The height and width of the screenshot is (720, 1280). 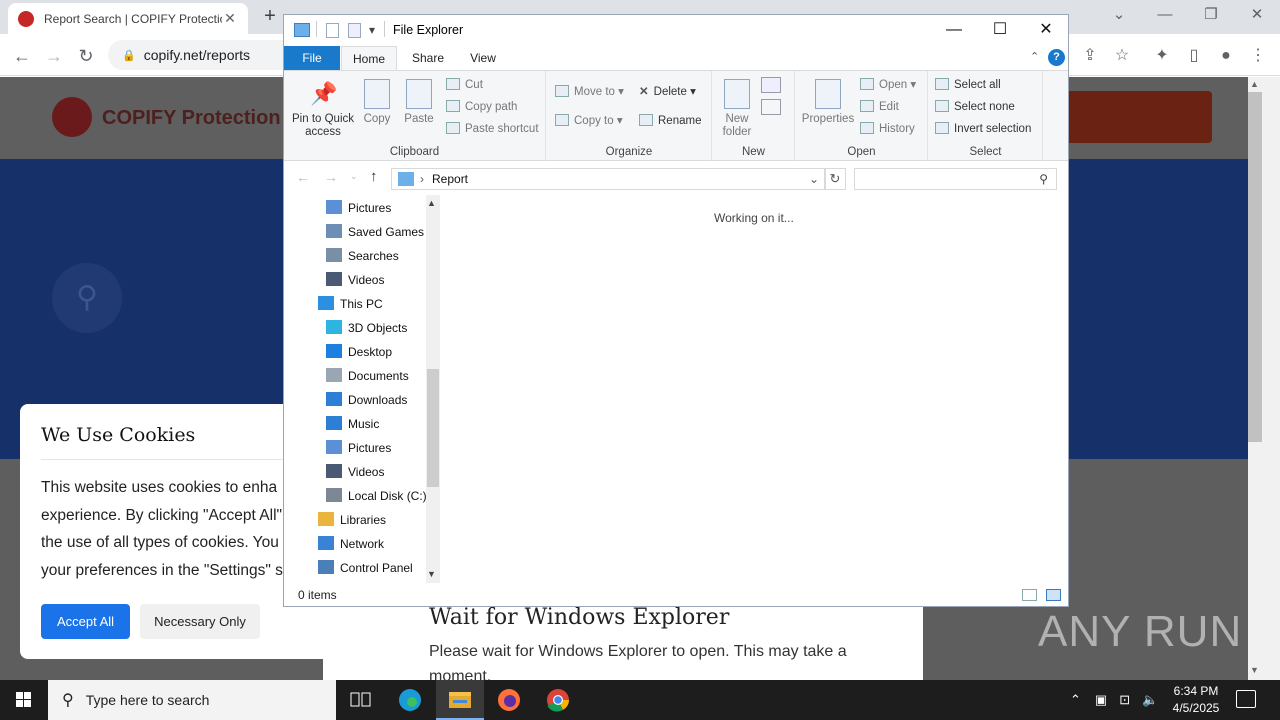 I want to click on select-all-button: Select all, so click(x=968, y=85).